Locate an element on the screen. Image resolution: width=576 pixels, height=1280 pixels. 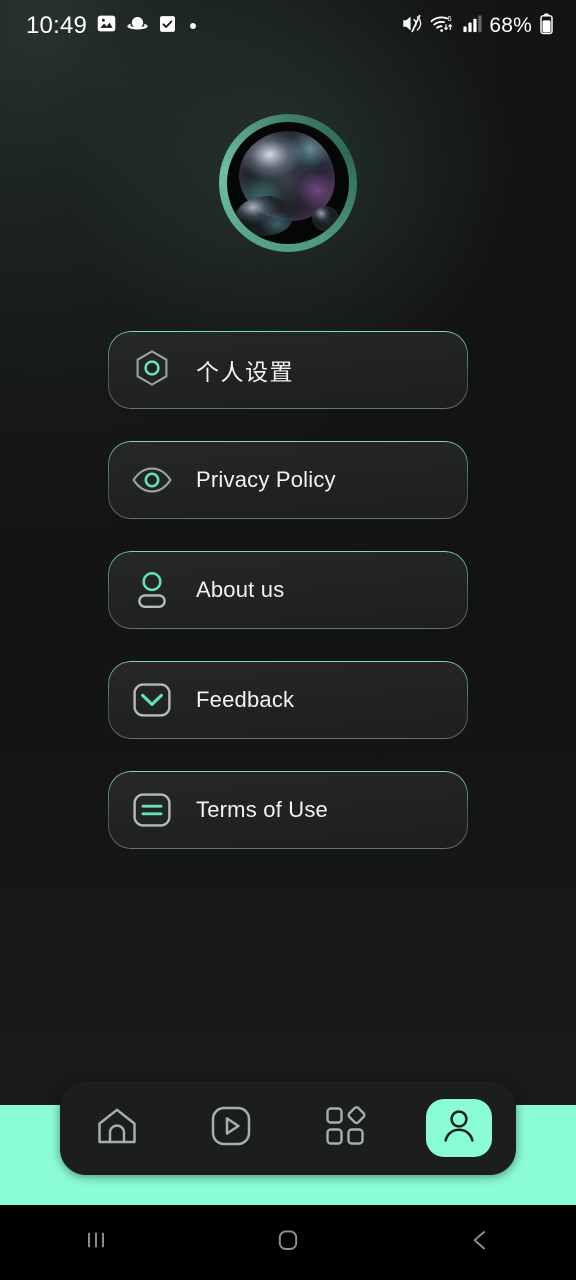
menu-item-about-us: About us is located at coordinates (288, 590).